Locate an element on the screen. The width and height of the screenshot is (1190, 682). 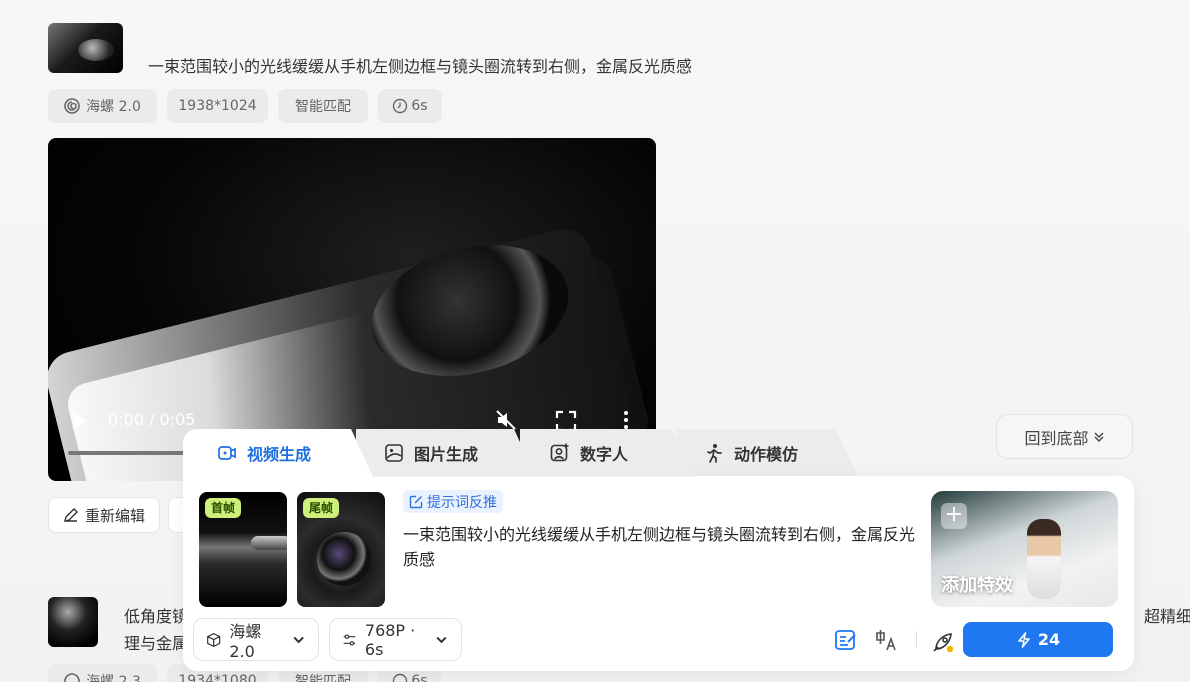
rocket-icon is located at coordinates (943, 642).